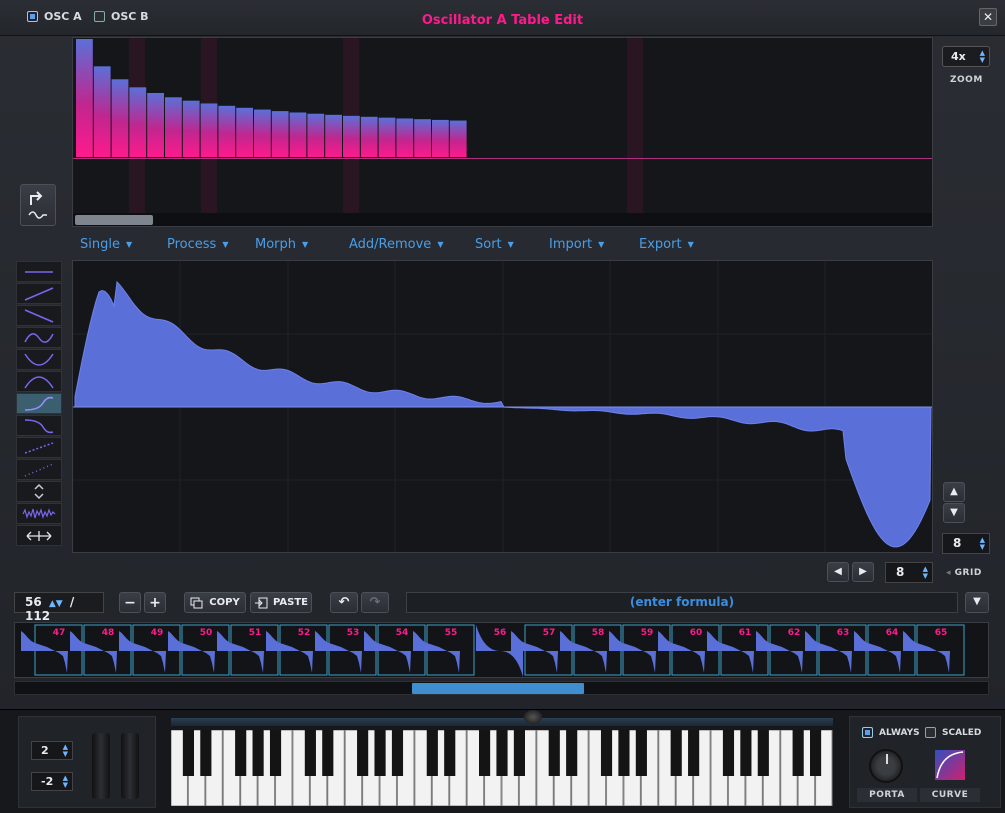 The width and height of the screenshot is (1005, 813). I want to click on dotted-ramp-tool, so click(39, 447).